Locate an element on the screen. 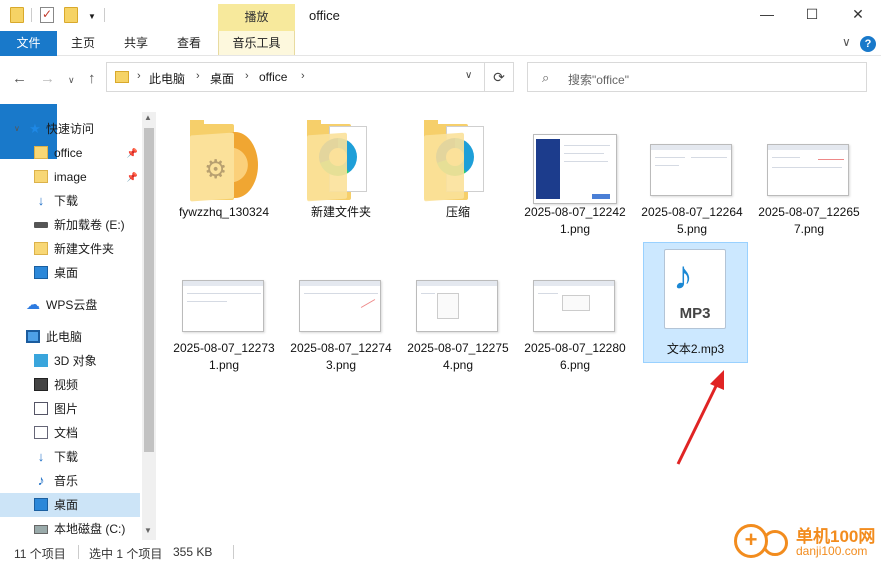  address-bar: › 此电脑 › 桌面 › office › ∨ is located at coordinates (310, 77).